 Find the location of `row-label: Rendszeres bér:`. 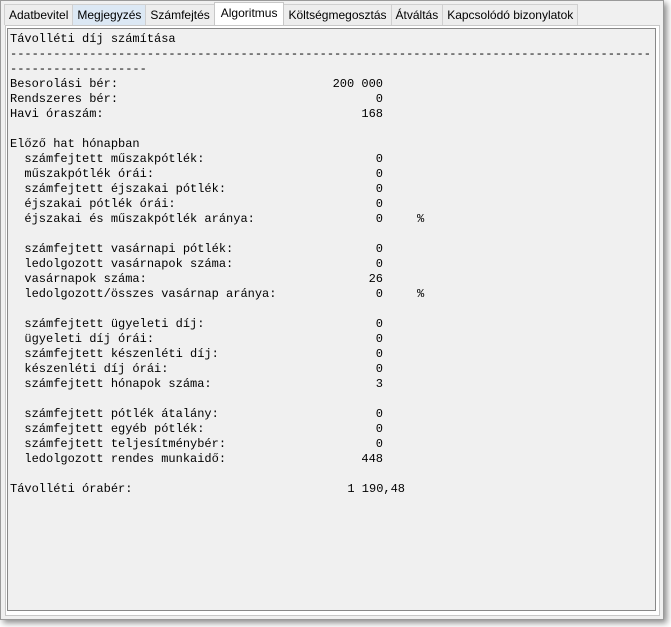

row-label: Rendszeres bér: is located at coordinates (64, 99).